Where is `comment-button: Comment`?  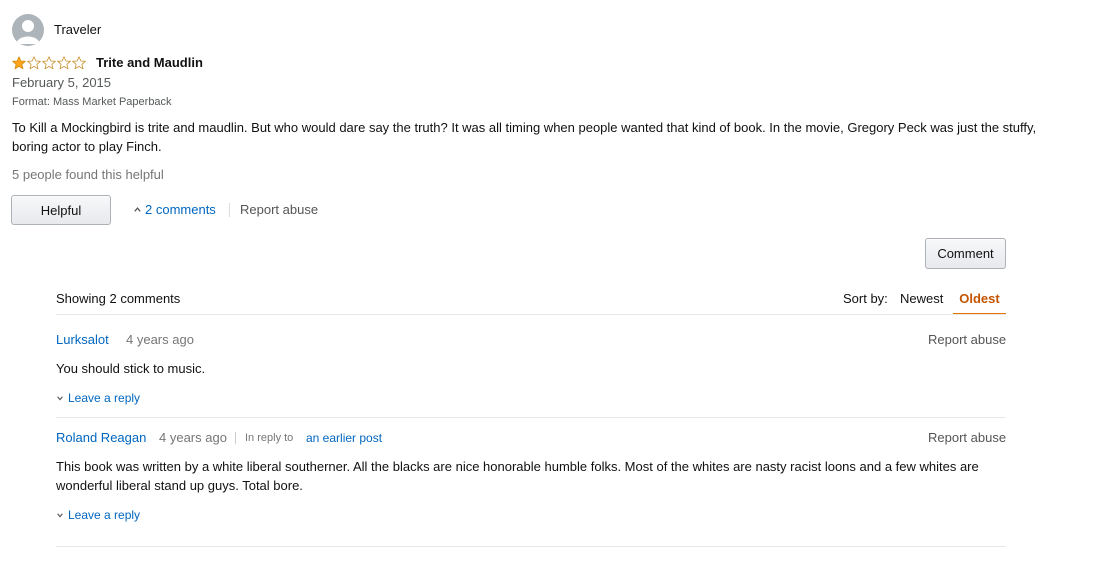
comment-button: Comment is located at coordinates (965, 253).